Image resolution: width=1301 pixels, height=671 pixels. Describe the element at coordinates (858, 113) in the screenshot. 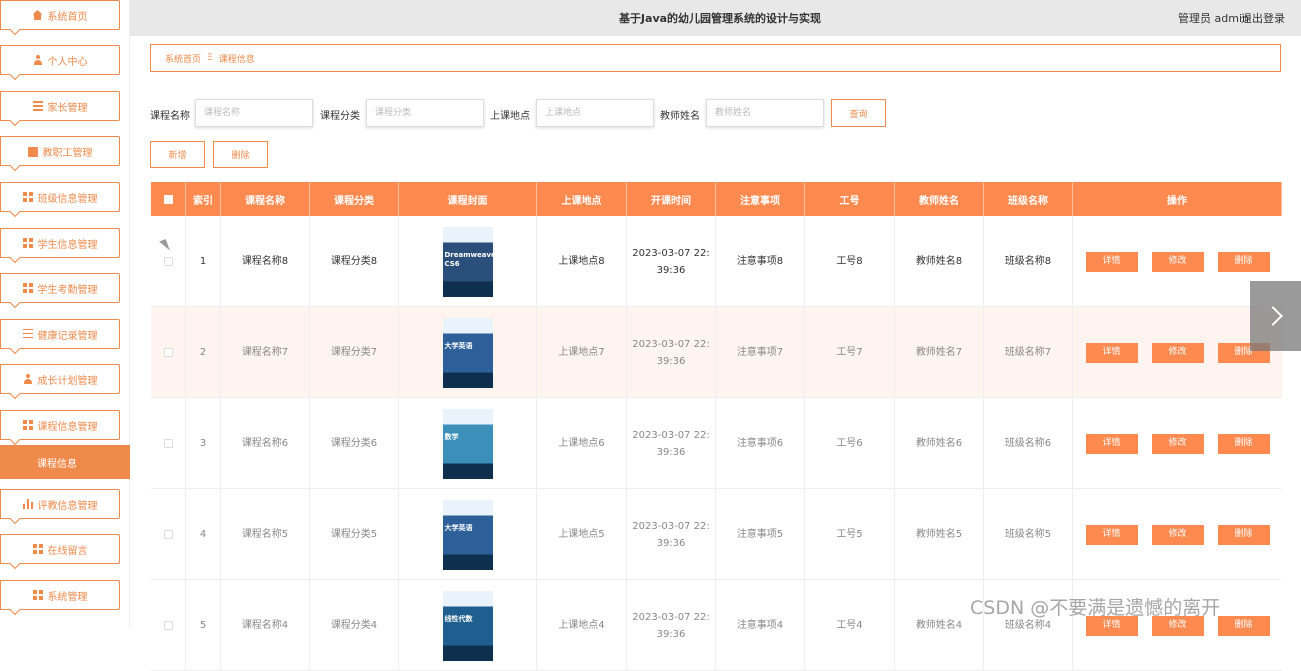

I see `query-button: 查询` at that location.